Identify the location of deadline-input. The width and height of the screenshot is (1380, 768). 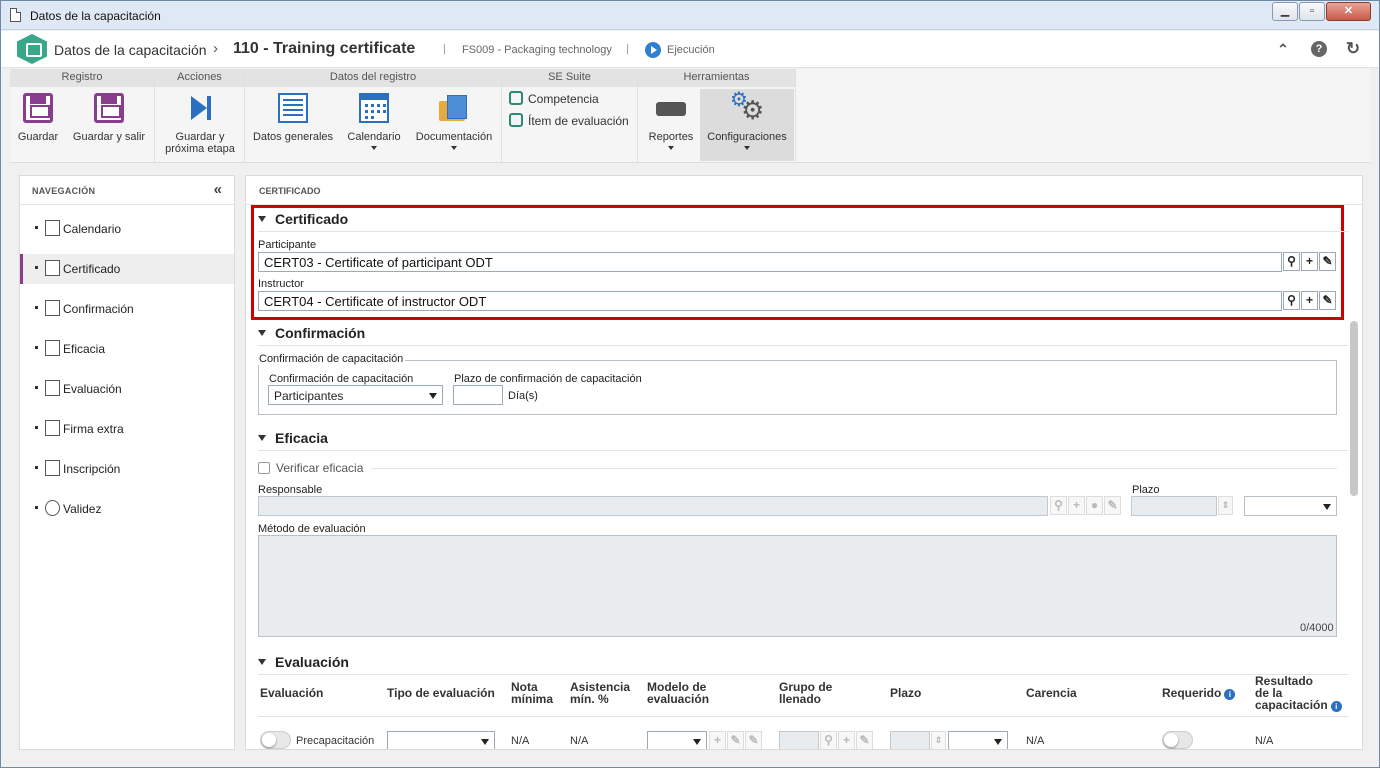
(478, 395).